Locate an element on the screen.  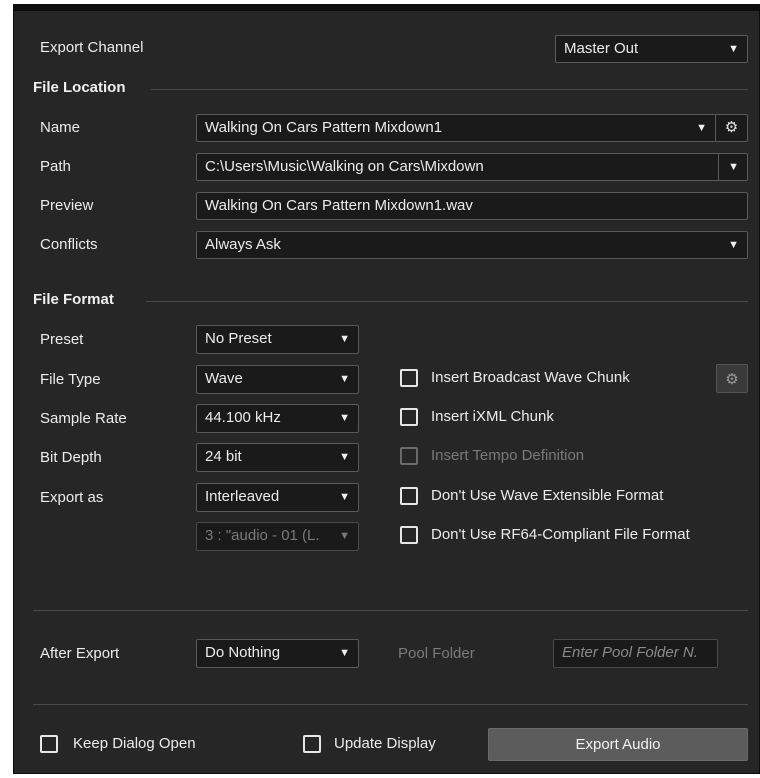
name-value: Walking On Cars Pattern Mixdown1 is located at coordinates (324, 127).